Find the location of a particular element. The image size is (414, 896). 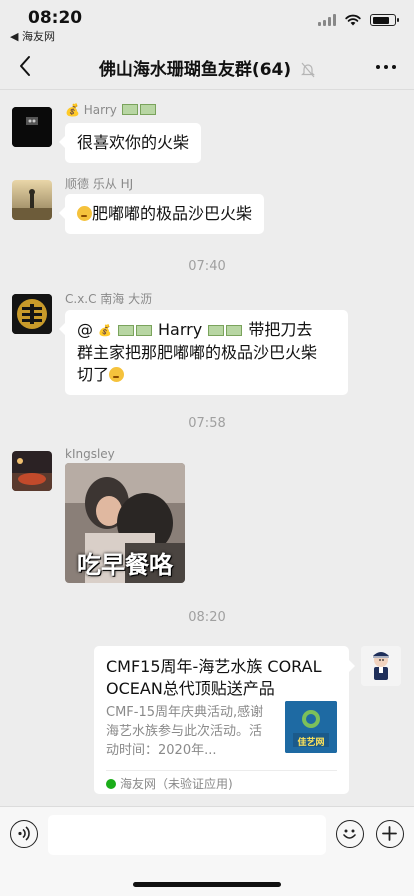

message-timestamp: 07:40 is located at coordinates (207, 266).